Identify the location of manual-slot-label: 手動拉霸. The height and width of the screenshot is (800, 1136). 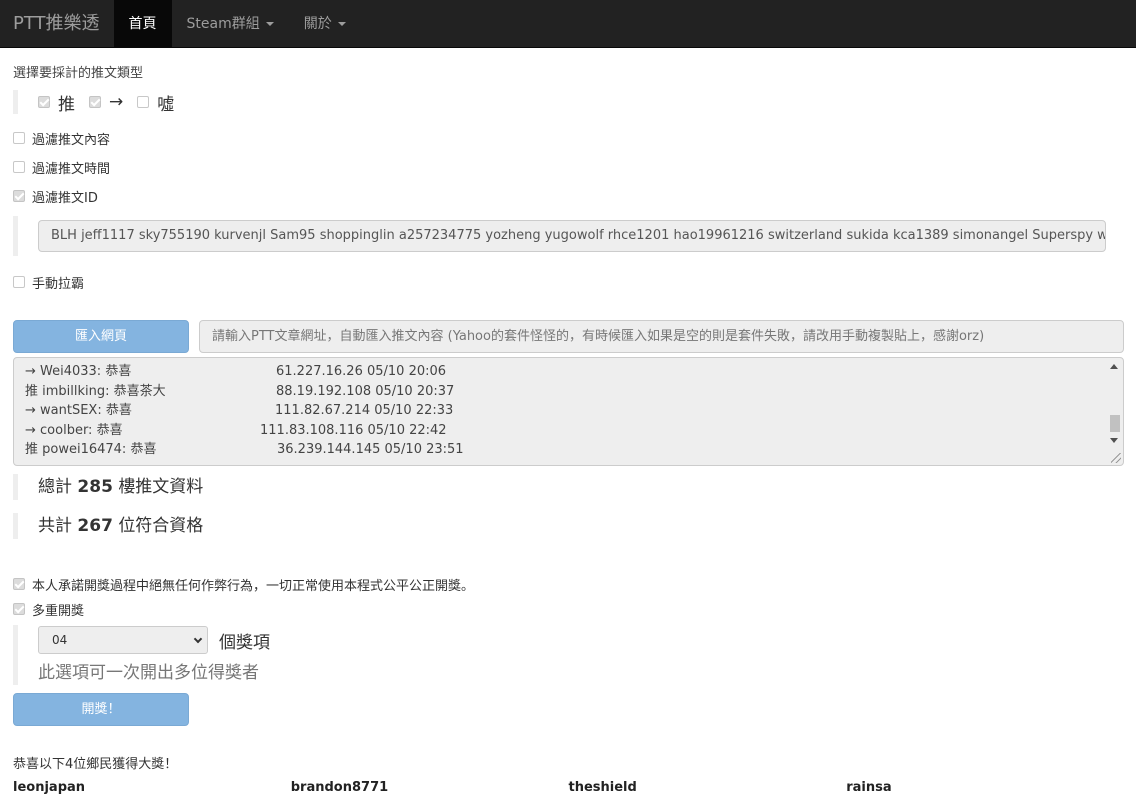
(58, 284).